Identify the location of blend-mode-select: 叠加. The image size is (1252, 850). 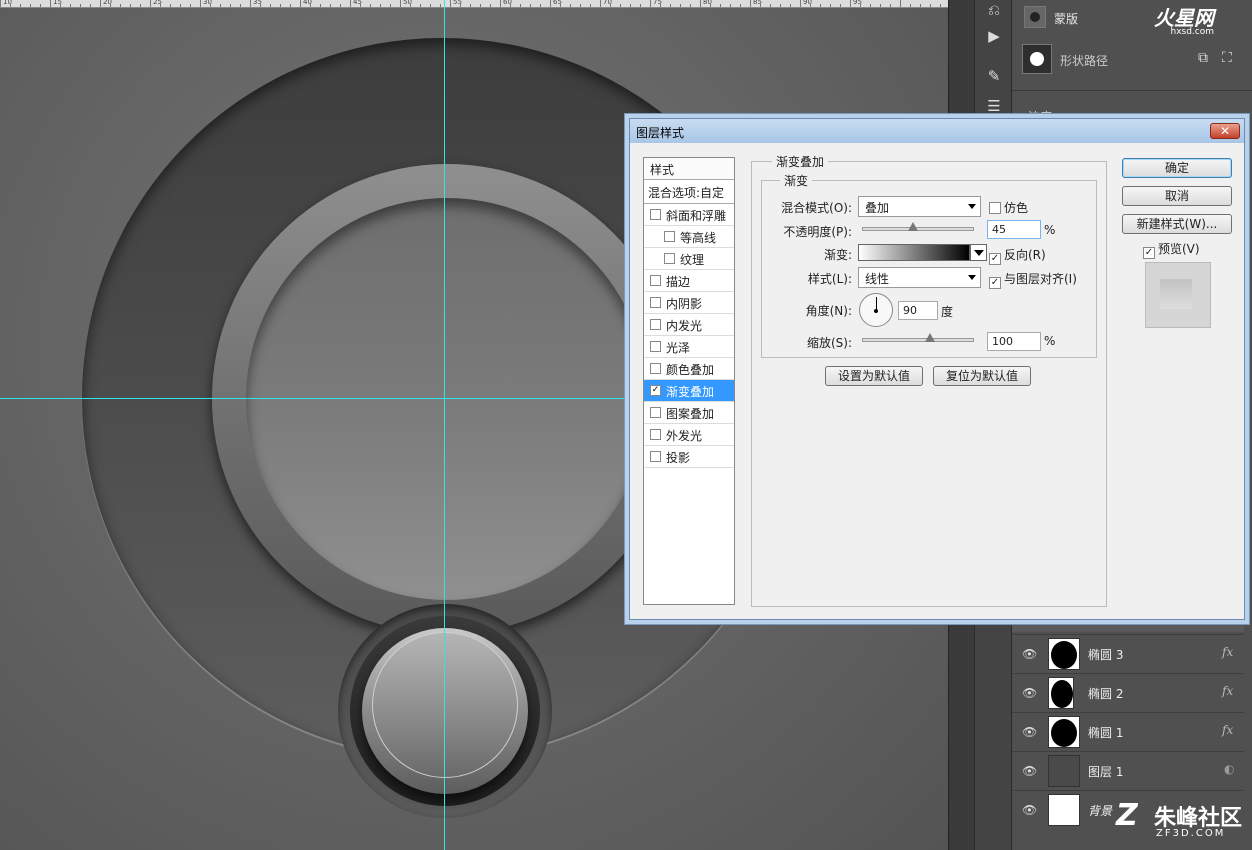
(919, 206).